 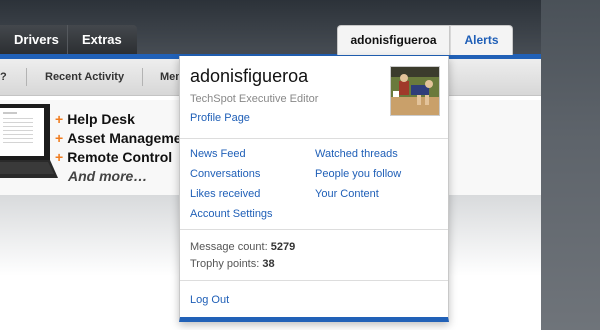 I want to click on tab-extras: Extras, so click(x=102, y=40).